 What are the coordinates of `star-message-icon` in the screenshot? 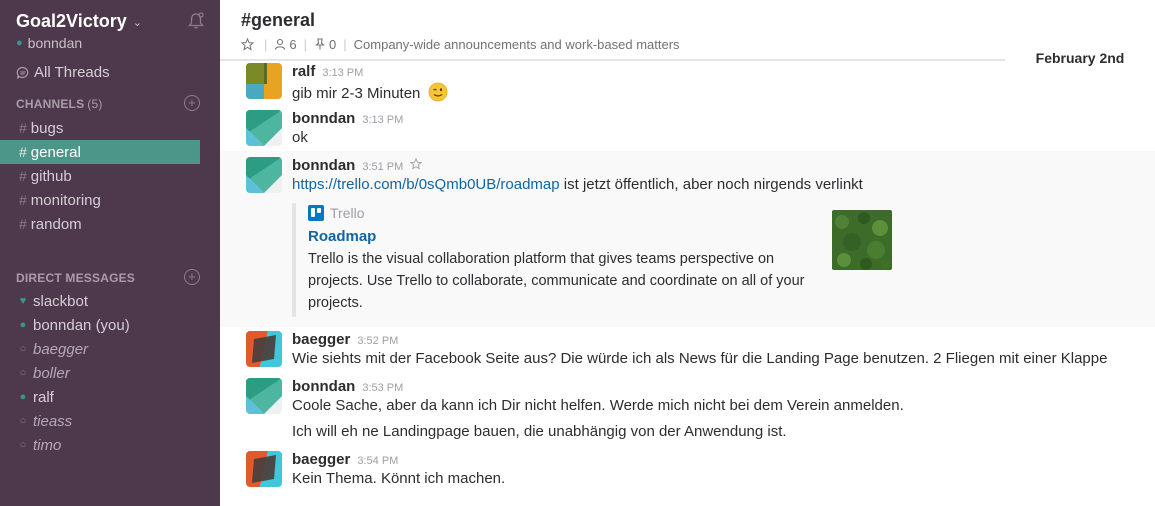 It's located at (416, 164).